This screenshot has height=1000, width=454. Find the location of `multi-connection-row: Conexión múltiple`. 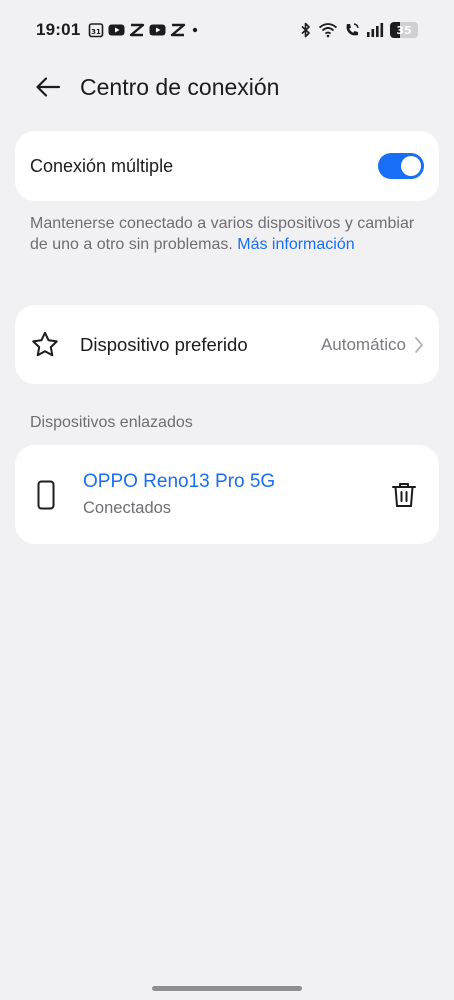

multi-connection-row: Conexión múltiple is located at coordinates (227, 166).